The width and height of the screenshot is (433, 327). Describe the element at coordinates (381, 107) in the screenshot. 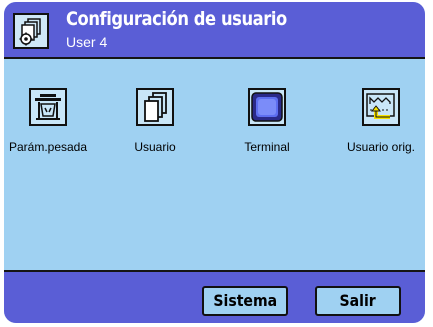

I see `user-reset-icon` at that location.